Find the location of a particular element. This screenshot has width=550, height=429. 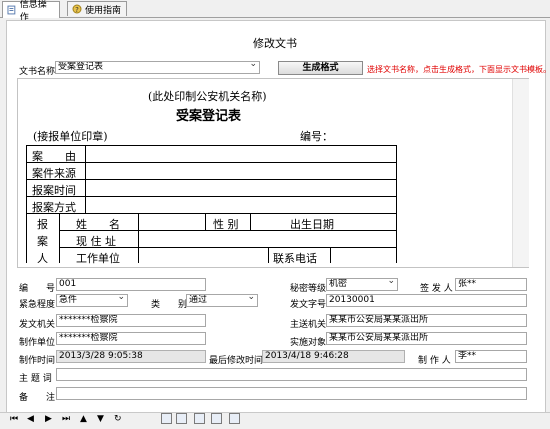

hint-text: 选择文书名称，点击生成格式，下面显示文书模板。 is located at coordinates (458, 69).